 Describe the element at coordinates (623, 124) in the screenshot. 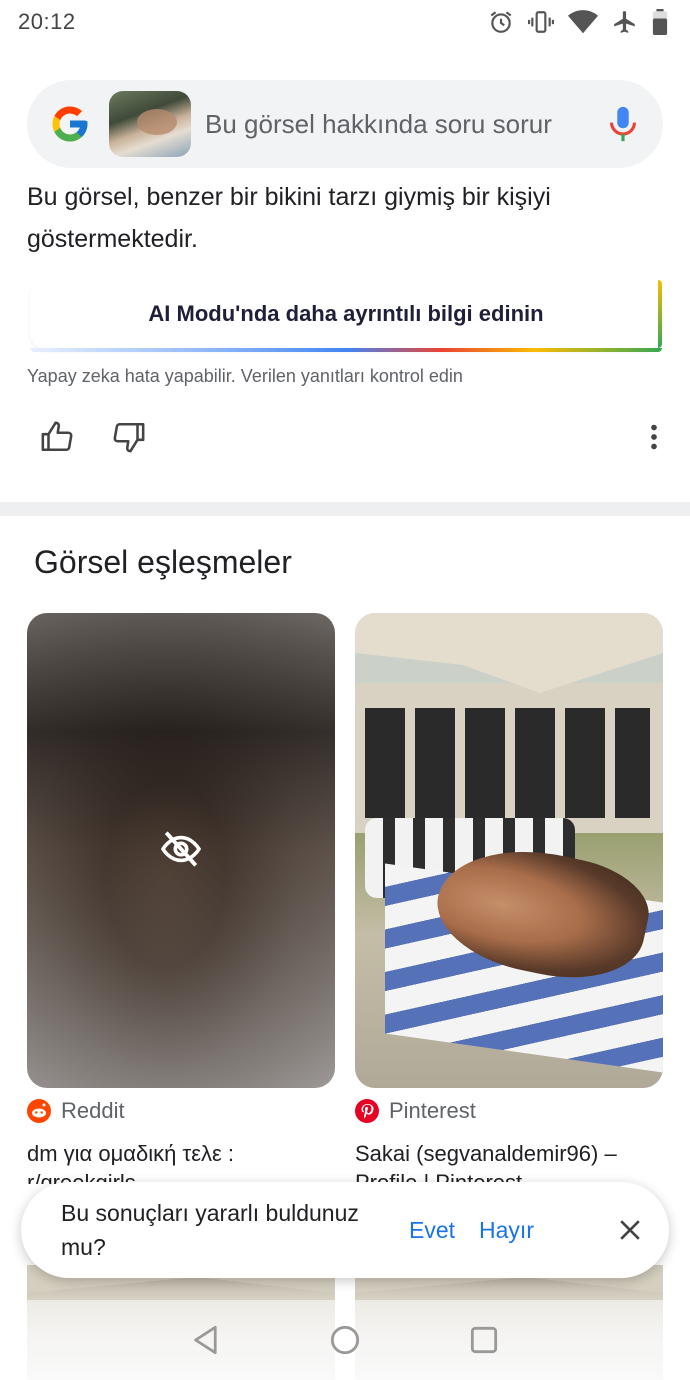

I see `mic-icon` at that location.